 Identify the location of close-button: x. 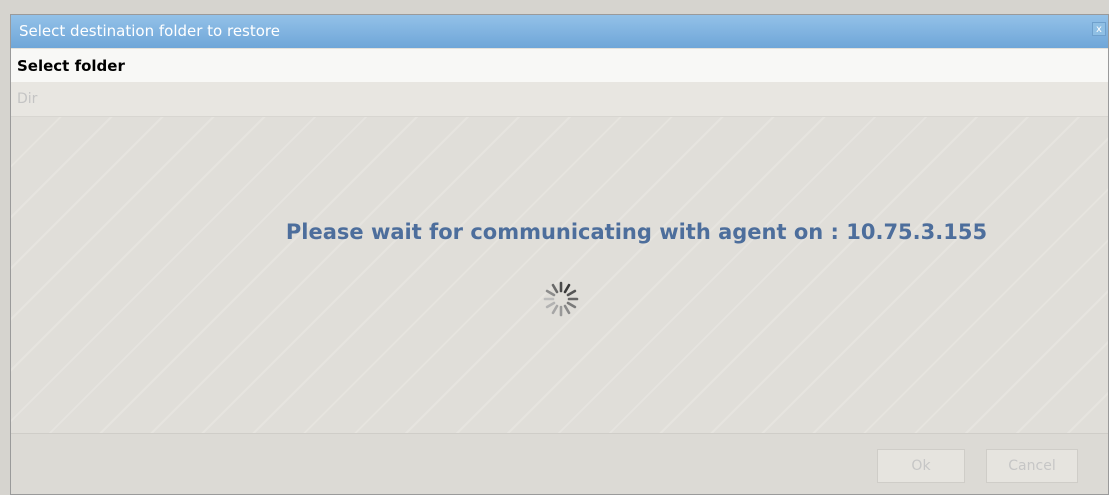
(1099, 29).